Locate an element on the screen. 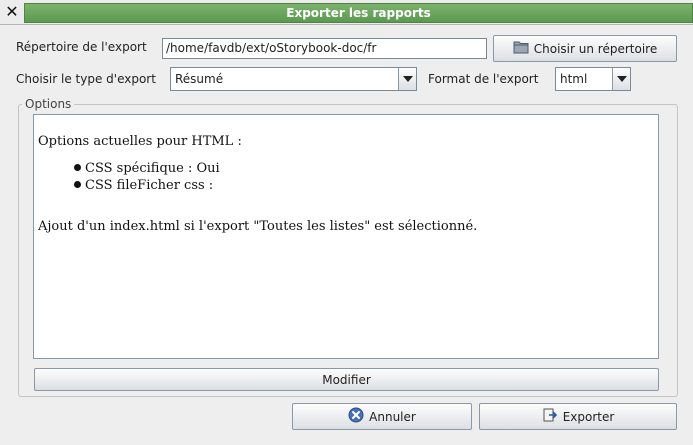 Image resolution: width=693 pixels, height=445 pixels. cancel-icon is located at coordinates (356, 416).